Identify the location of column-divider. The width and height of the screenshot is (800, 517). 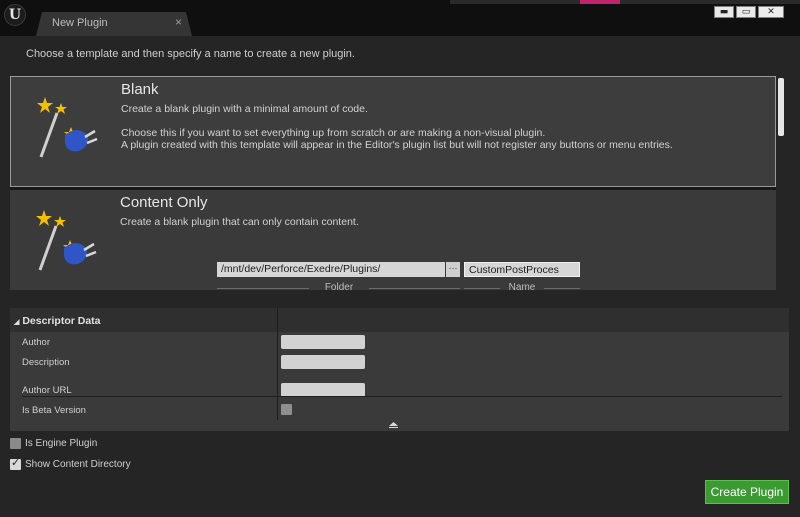
(277, 364).